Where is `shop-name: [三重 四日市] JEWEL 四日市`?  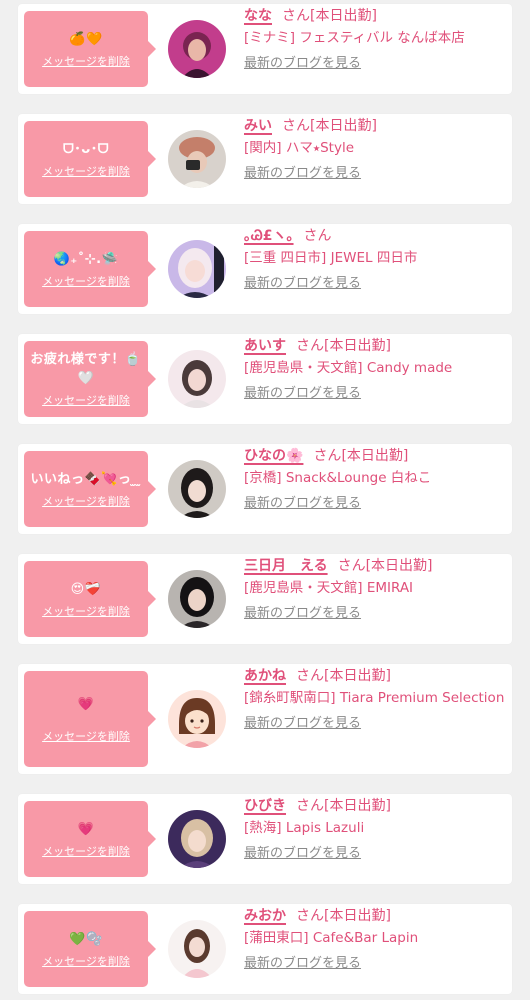
shop-name: [三重 四日市] JEWEL 四日市 is located at coordinates (331, 258).